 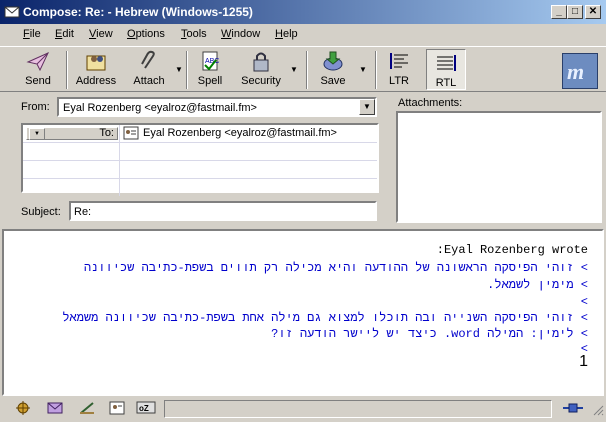 What do you see at coordinates (146, 34) in the screenshot?
I see `menu-options: Options` at bounding box center [146, 34].